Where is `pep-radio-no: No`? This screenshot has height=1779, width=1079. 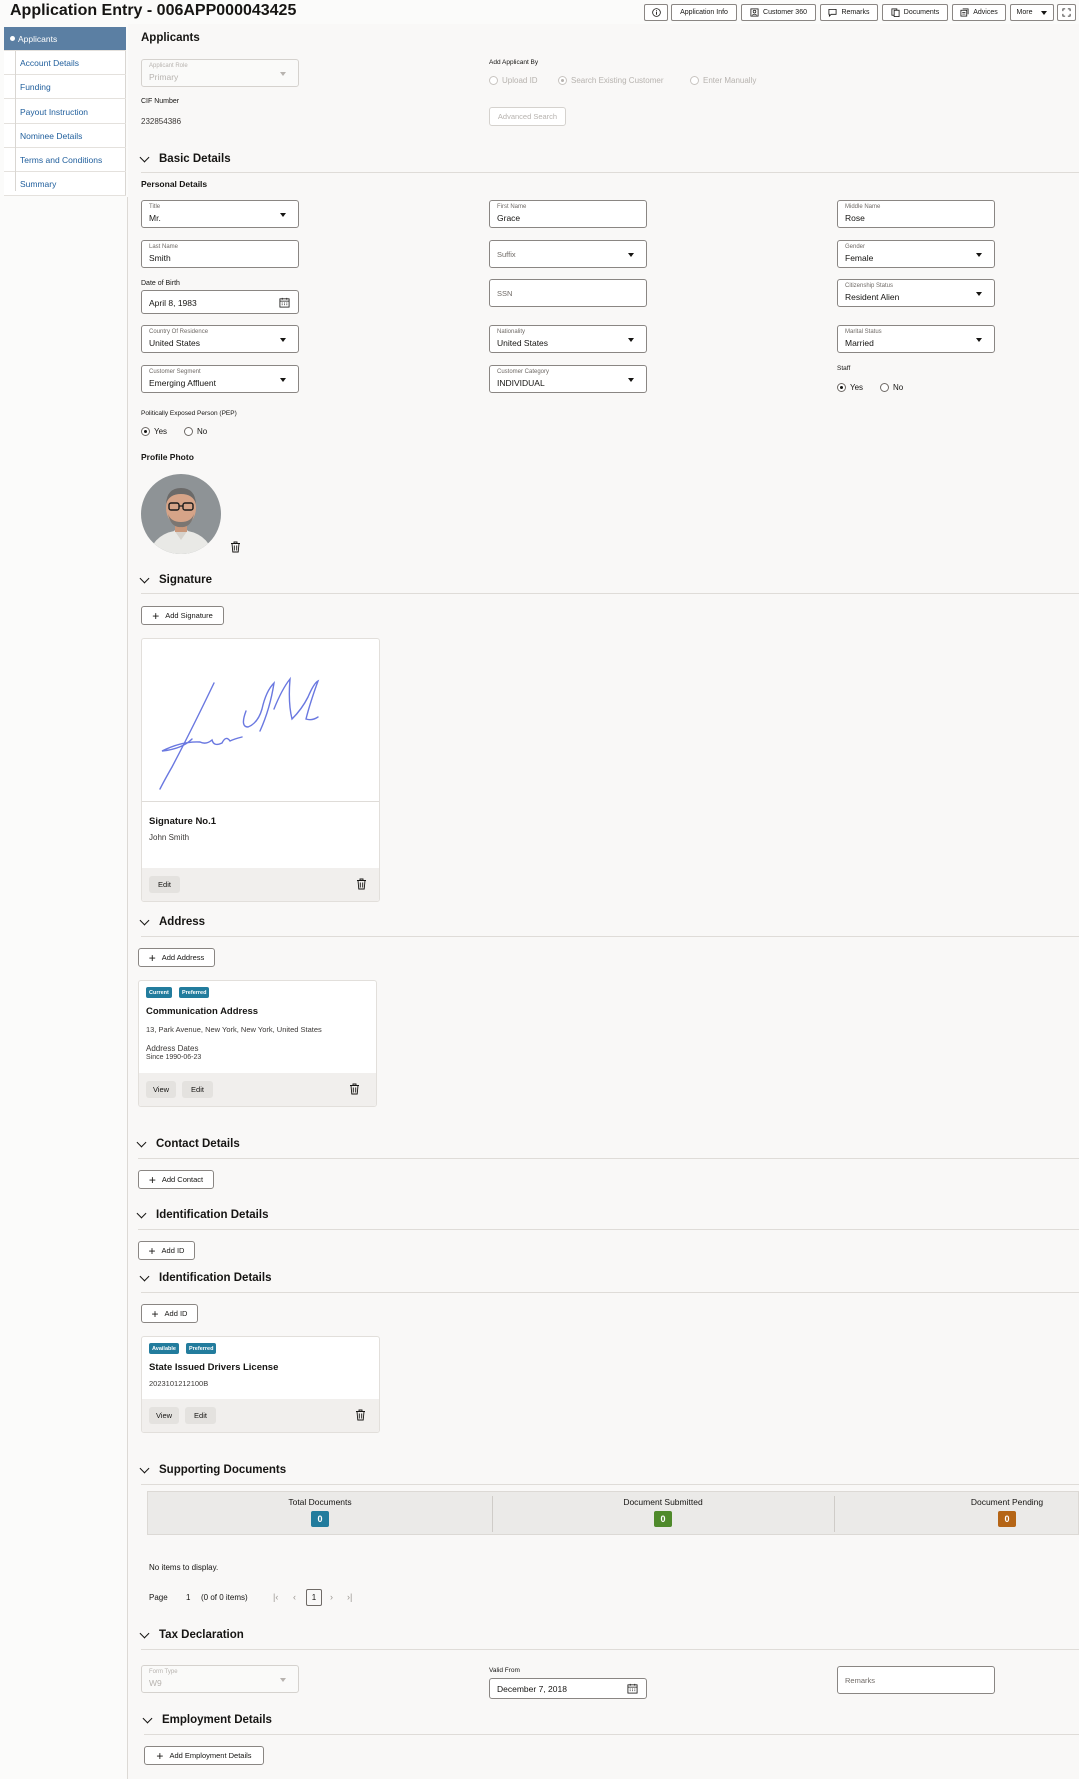
pep-radio-no: No is located at coordinates (195, 431).